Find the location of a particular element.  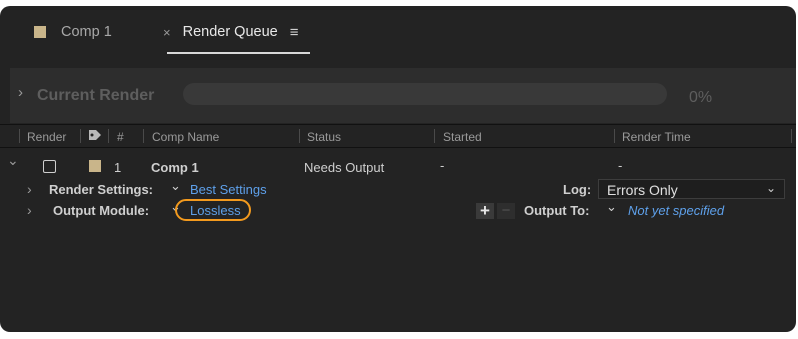

render-settings-link: Best Settings is located at coordinates (228, 189).